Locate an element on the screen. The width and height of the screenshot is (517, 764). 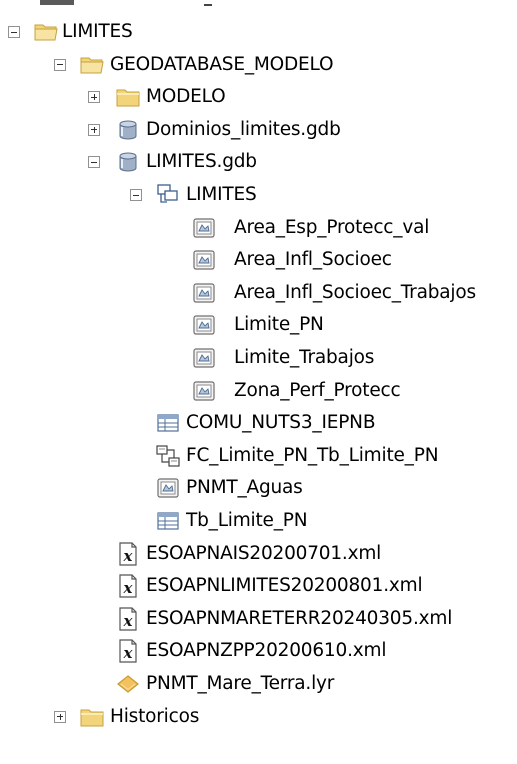
tree-item: Tb_Limite_PN is located at coordinates (258, 521).